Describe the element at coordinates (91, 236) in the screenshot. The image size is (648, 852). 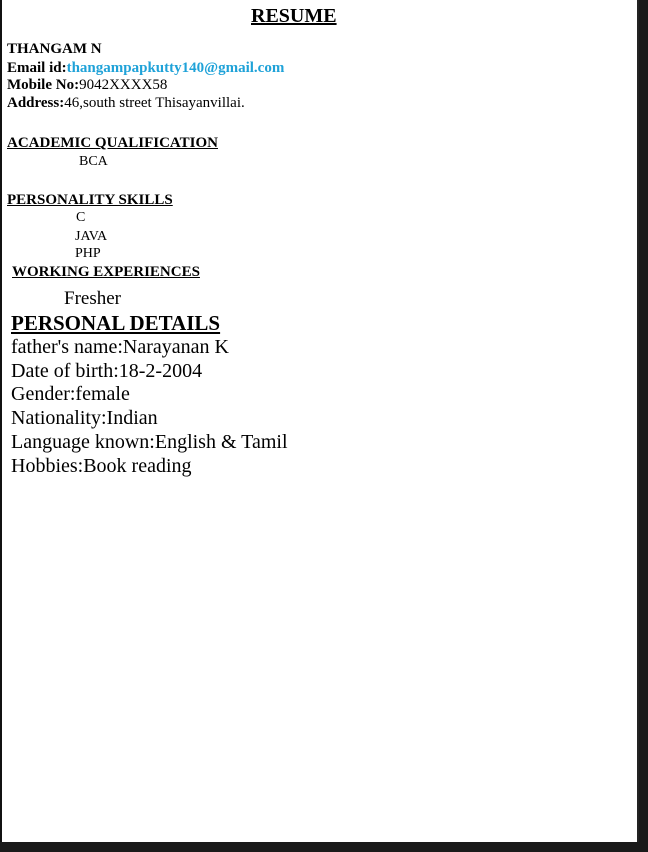
I see `skill-item: JAVA` at that location.